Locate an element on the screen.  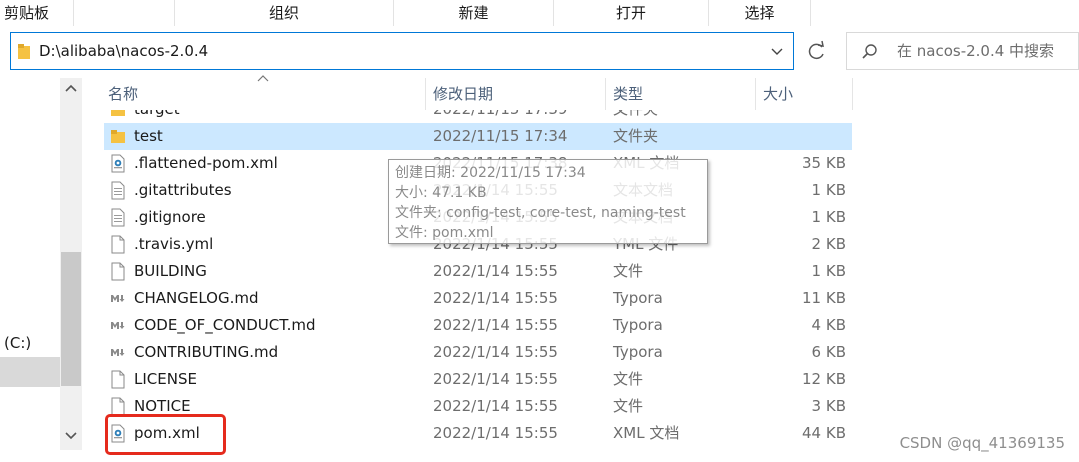
ribbon-group-open: 打开 is located at coordinates (631, 13).